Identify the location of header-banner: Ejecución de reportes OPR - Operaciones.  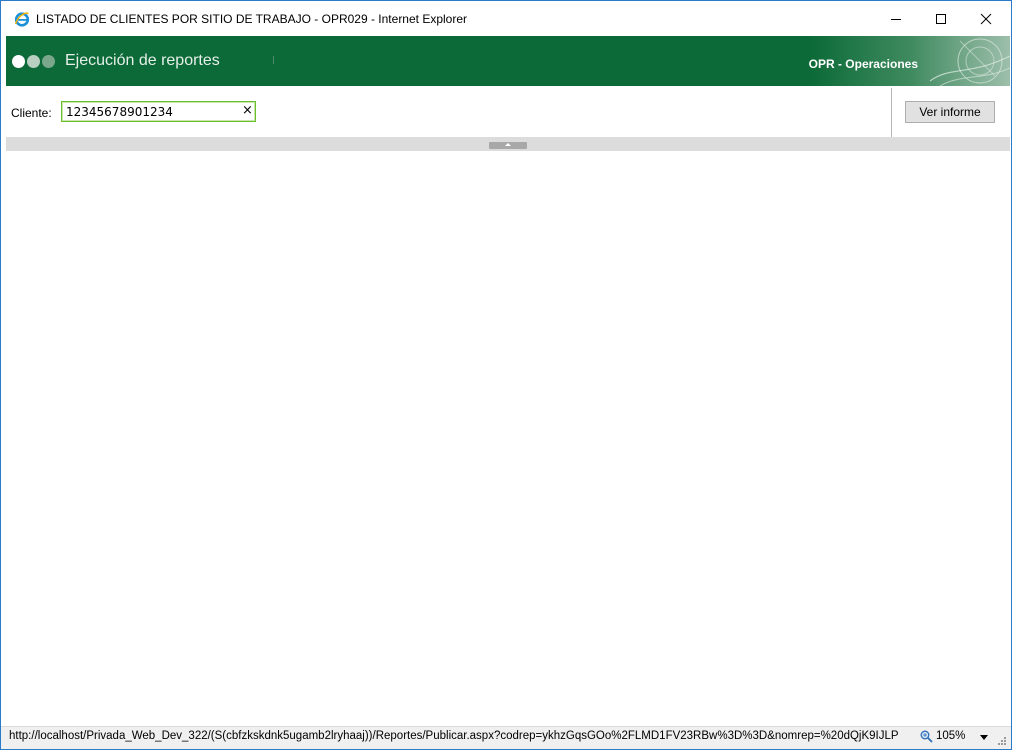
(508, 61).